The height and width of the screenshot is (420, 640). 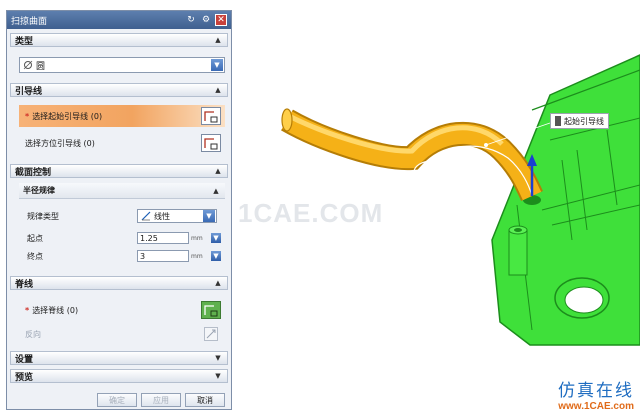 I want to click on start-guide-callout: 起始引导线, so click(x=579, y=121).